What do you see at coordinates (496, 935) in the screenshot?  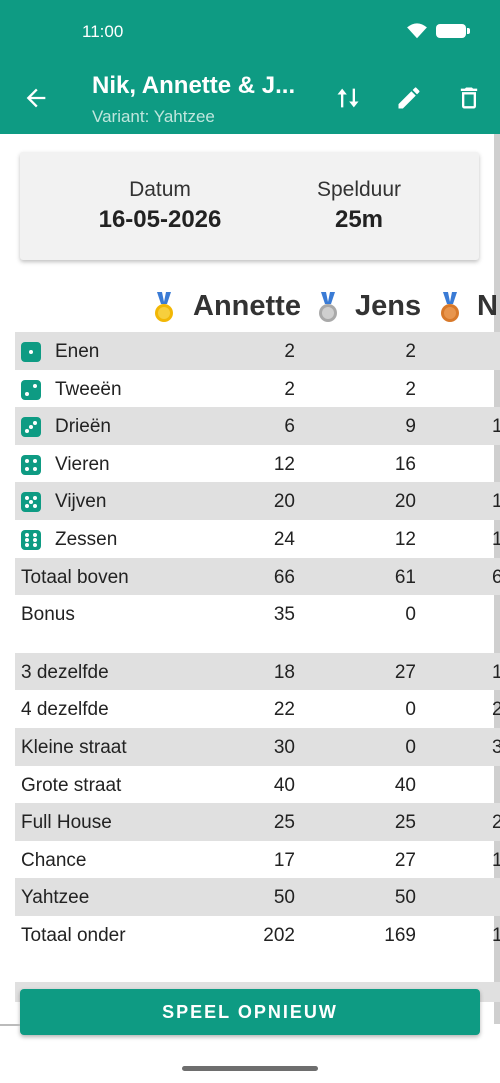 I see `score-cell: 1(` at bounding box center [496, 935].